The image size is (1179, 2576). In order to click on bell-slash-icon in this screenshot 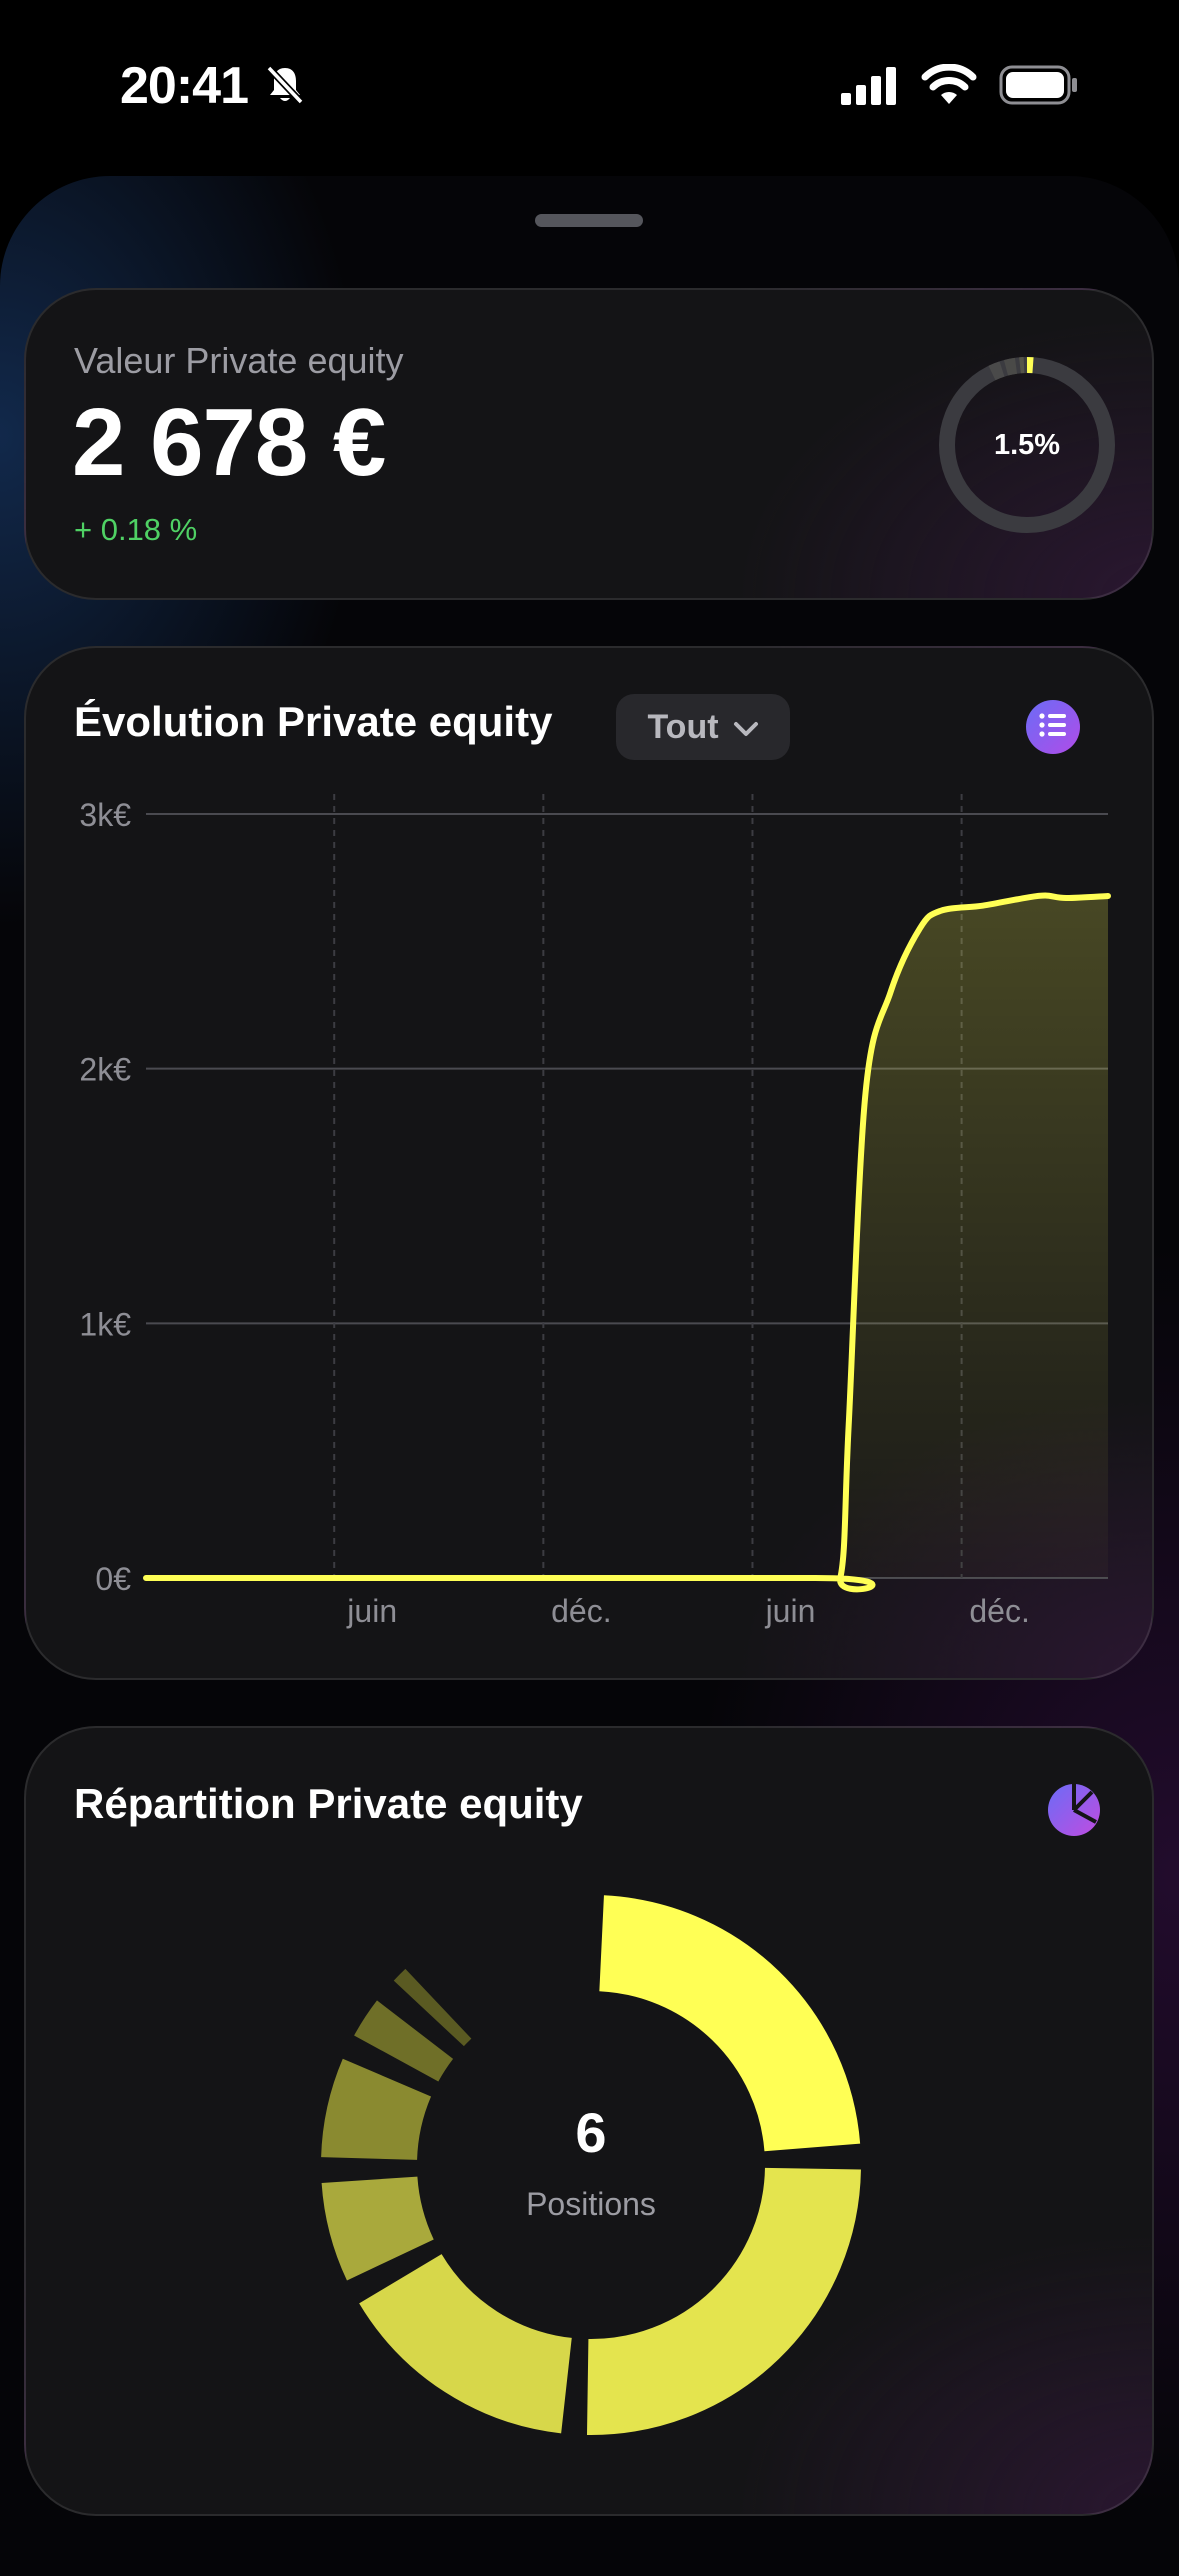, I will do `click(285, 87)`.